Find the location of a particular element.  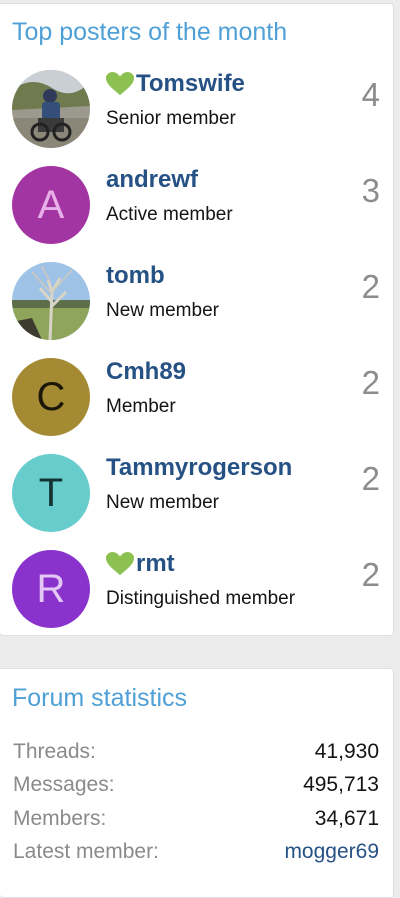

avatar-letter: C is located at coordinates (51, 396).